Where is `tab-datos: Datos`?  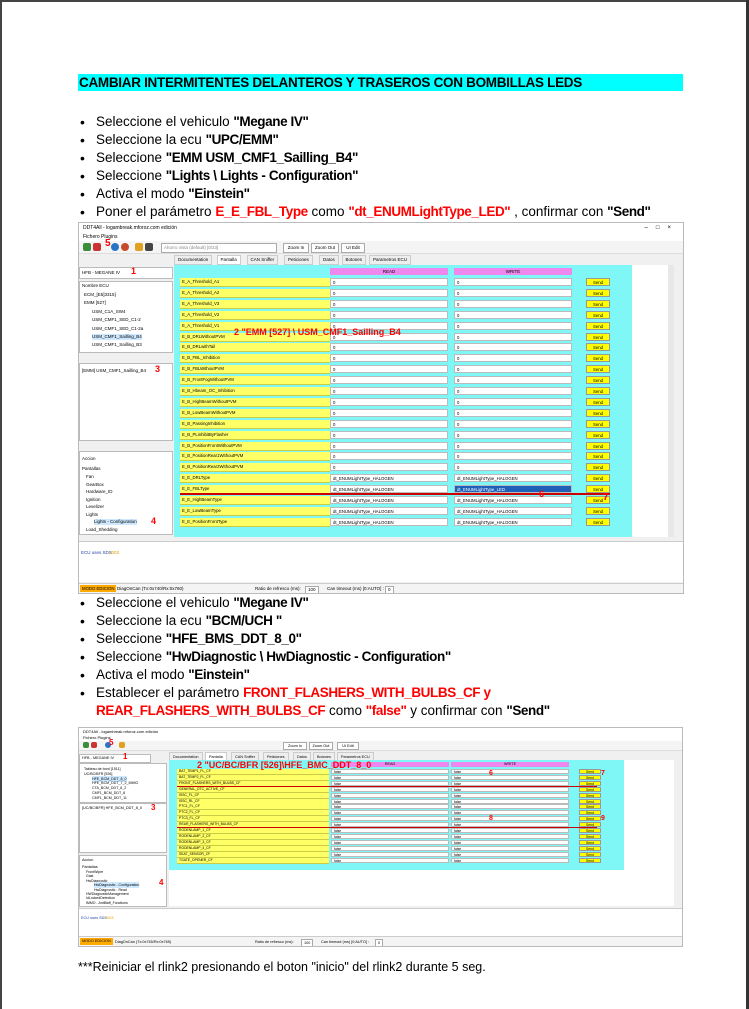 tab-datos: Datos is located at coordinates (329, 260).